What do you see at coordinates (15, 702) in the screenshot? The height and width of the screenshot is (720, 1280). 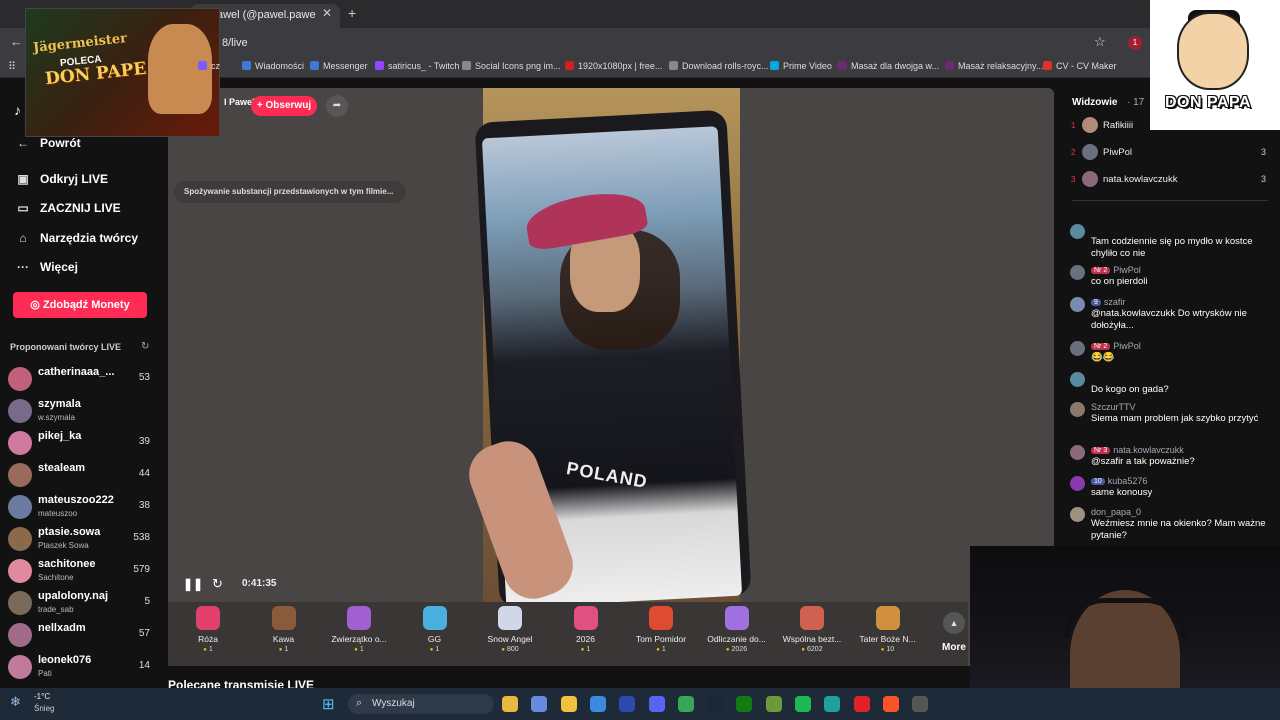 I see `weather-icon: ❄` at bounding box center [15, 702].